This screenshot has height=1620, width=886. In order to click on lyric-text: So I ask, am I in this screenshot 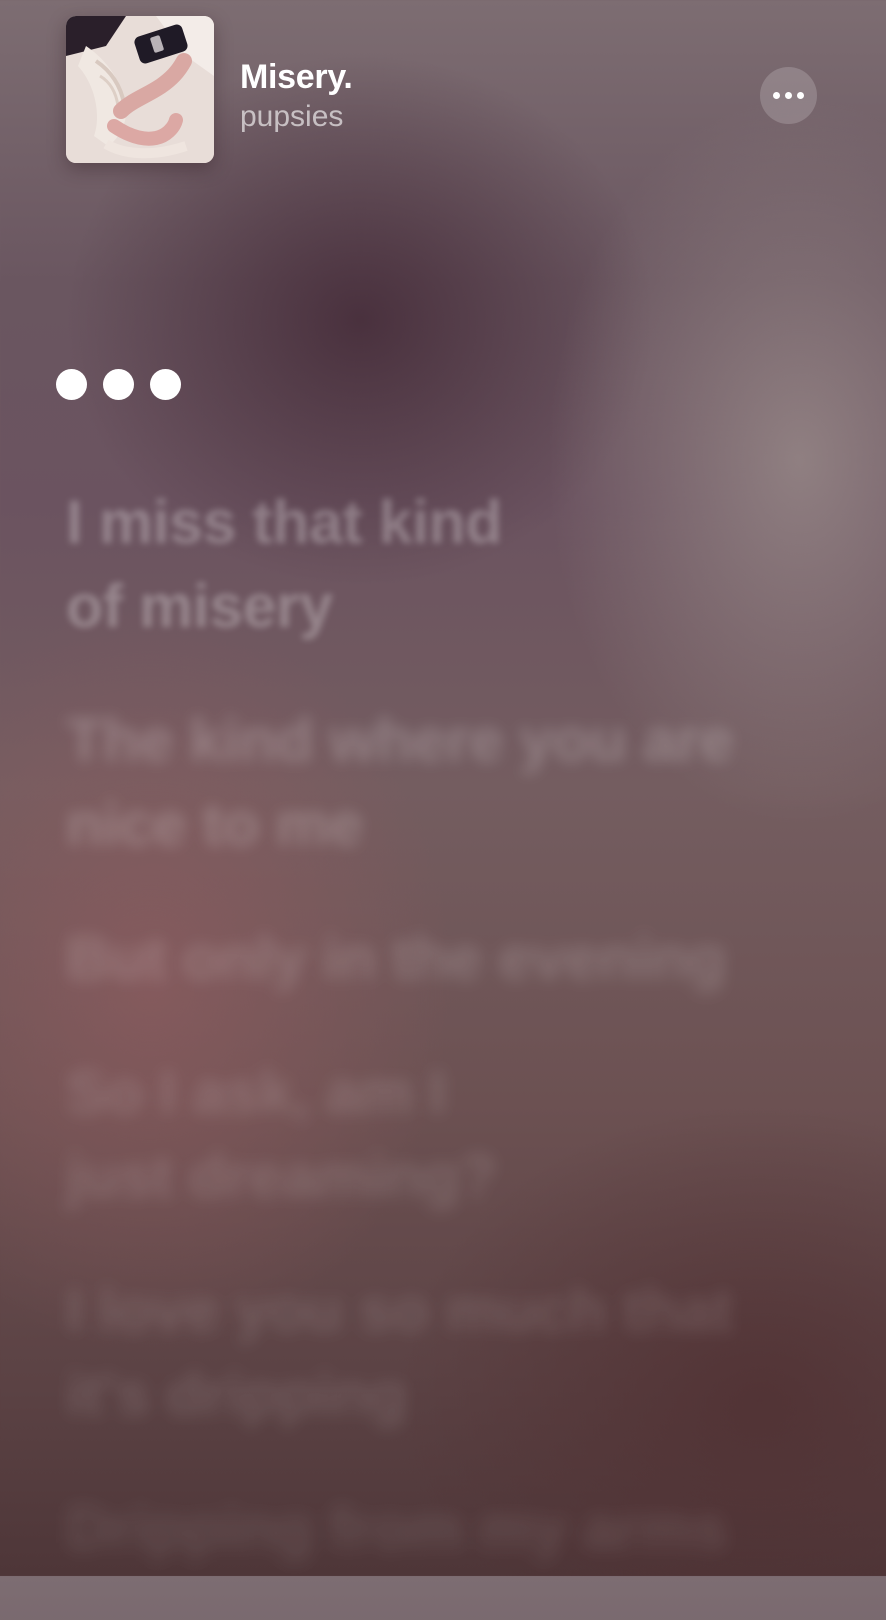, I will do `click(256, 1092)`.